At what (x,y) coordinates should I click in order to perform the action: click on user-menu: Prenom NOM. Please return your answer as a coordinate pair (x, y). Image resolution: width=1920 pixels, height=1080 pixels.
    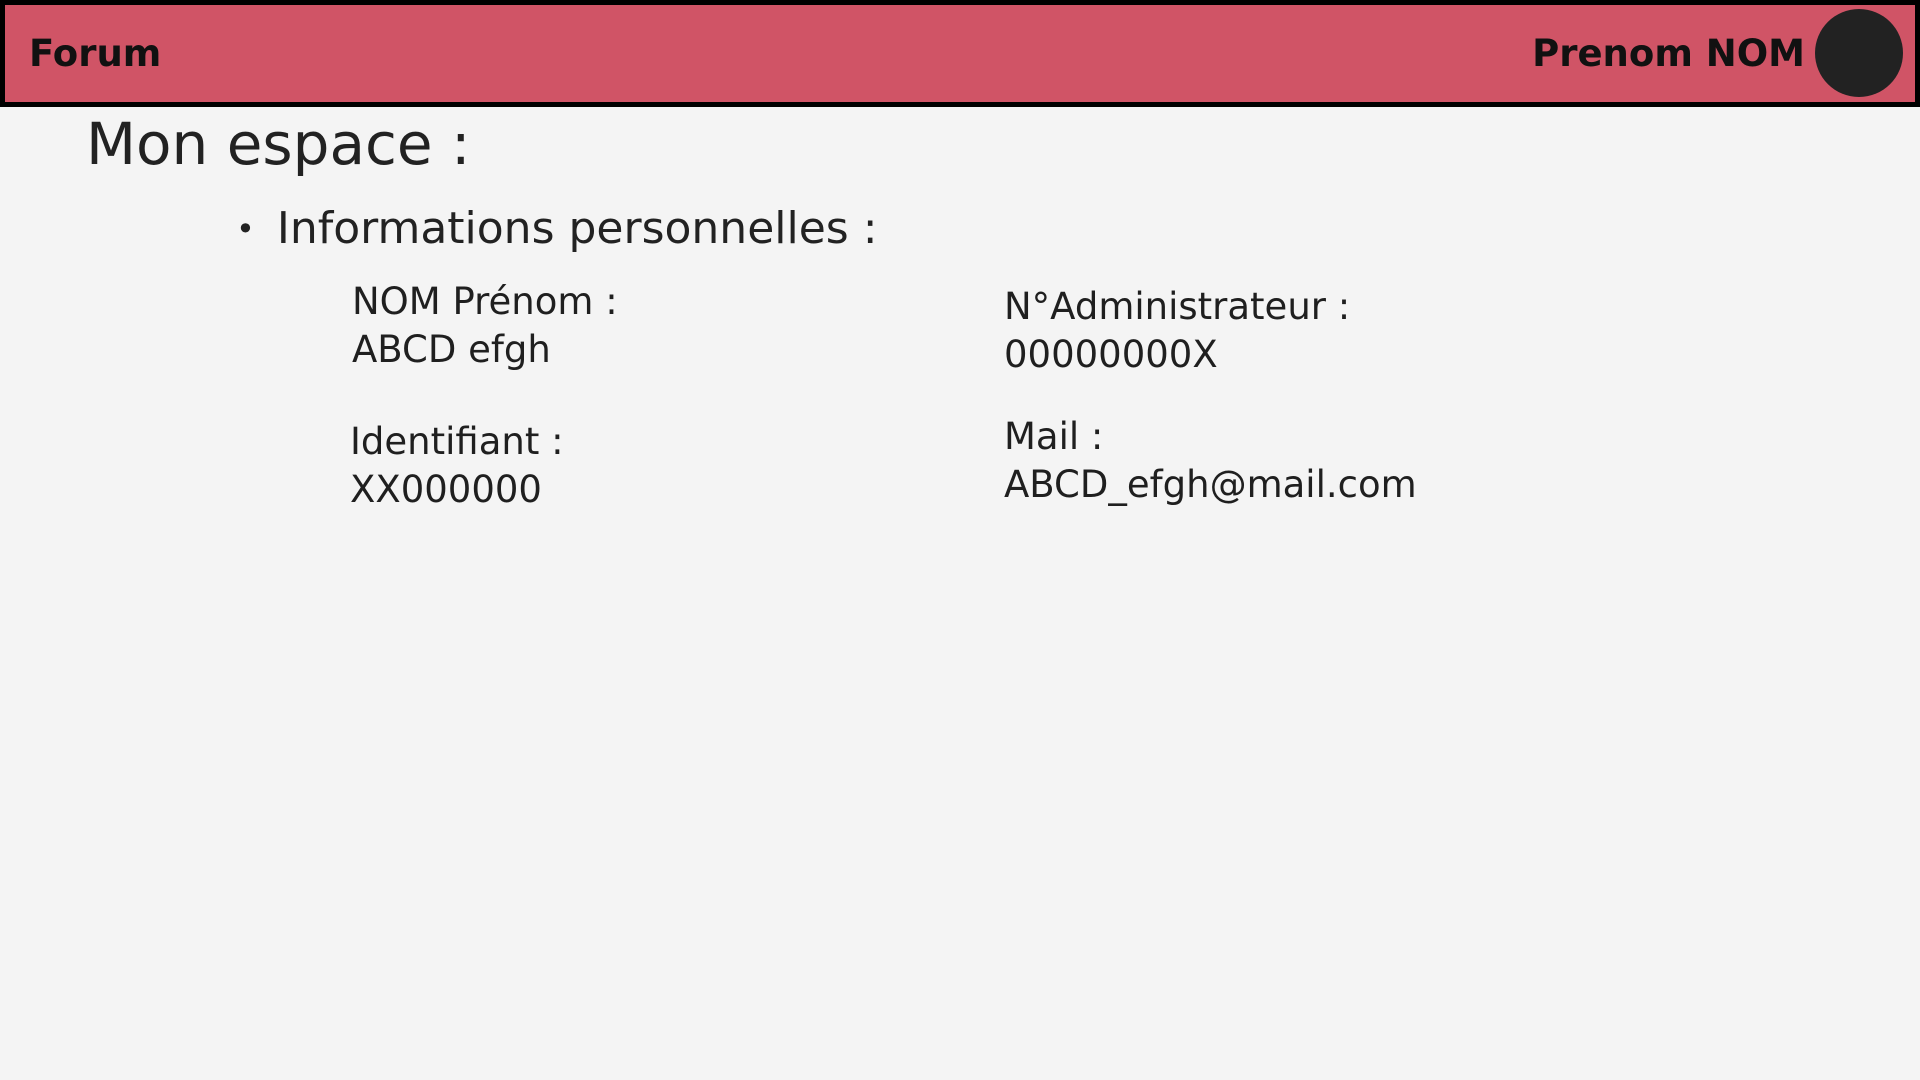
    Looking at the image, I should click on (1717, 53).